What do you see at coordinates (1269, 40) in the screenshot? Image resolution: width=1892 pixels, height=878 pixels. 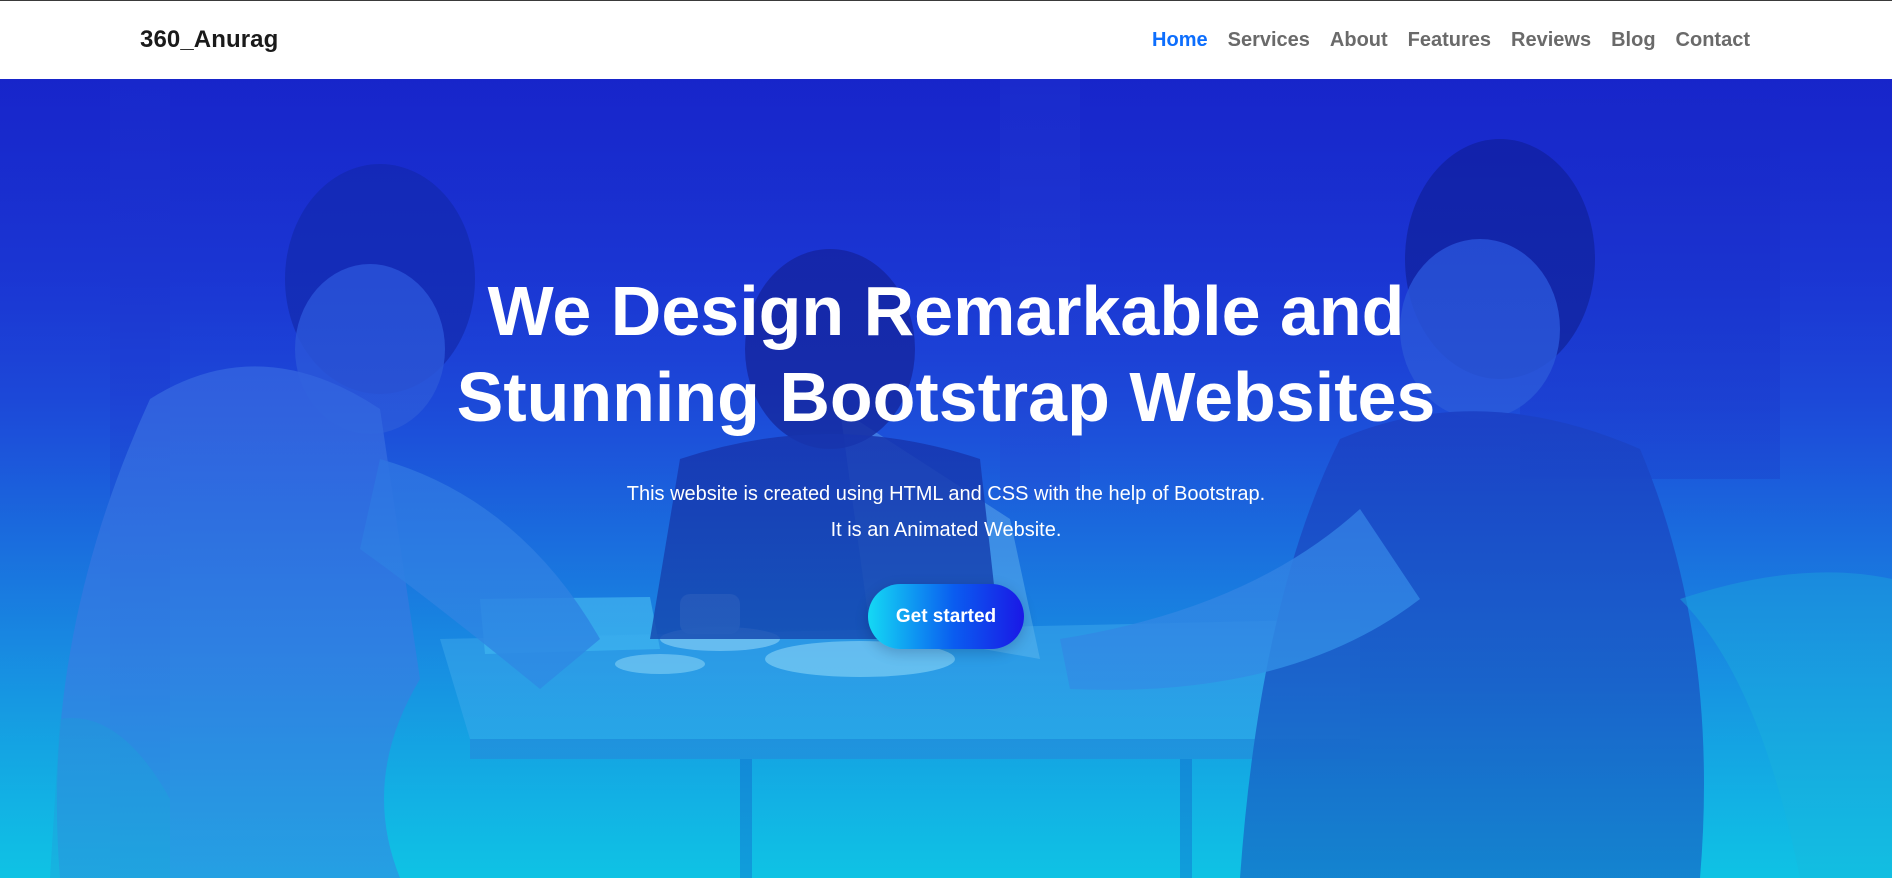 I see `nav-link-services: Services` at bounding box center [1269, 40].